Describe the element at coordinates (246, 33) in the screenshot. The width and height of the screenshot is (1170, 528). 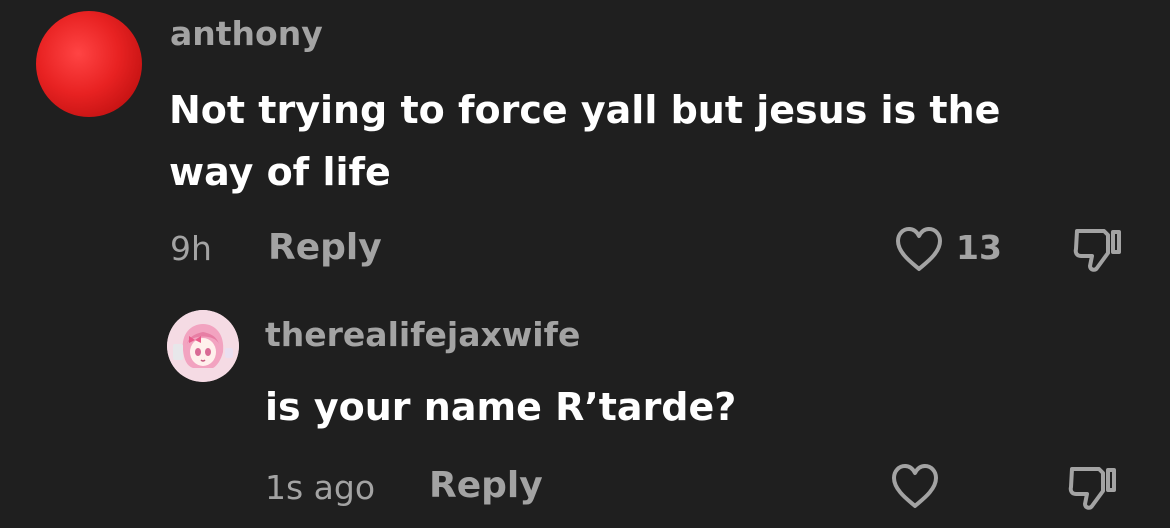
I see `comment-username: anthony` at that location.